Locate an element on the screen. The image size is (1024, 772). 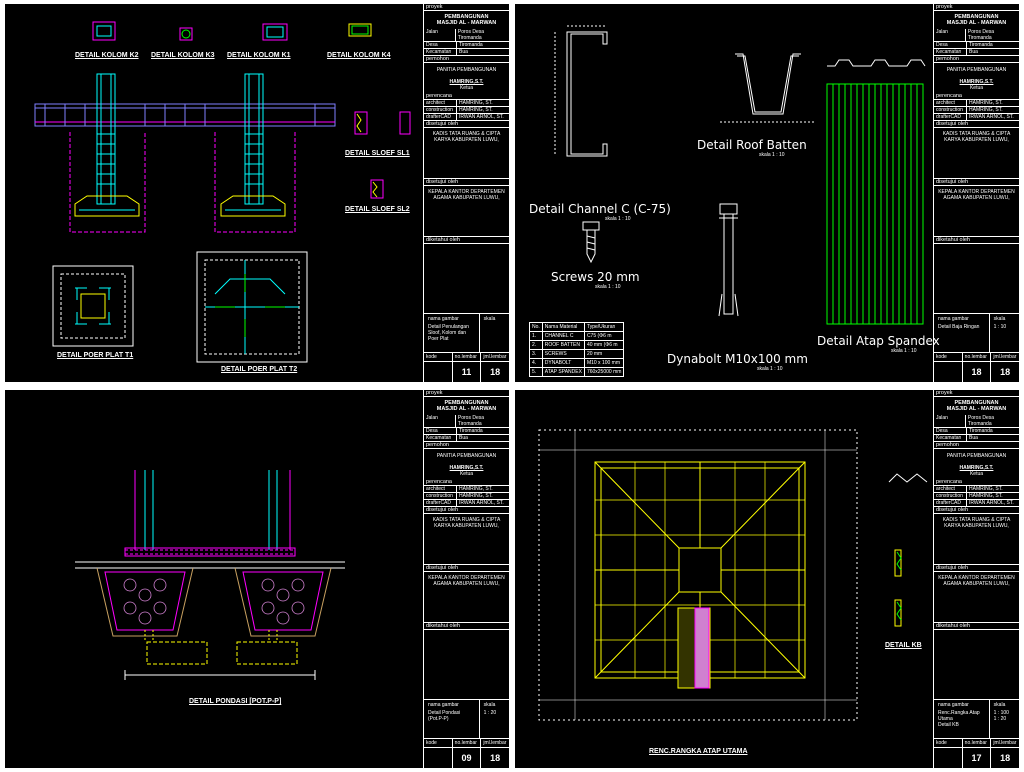
label-detail-pondasi: DETAIL PONDASI [POT.P-P] is located at coordinates (235, 701).